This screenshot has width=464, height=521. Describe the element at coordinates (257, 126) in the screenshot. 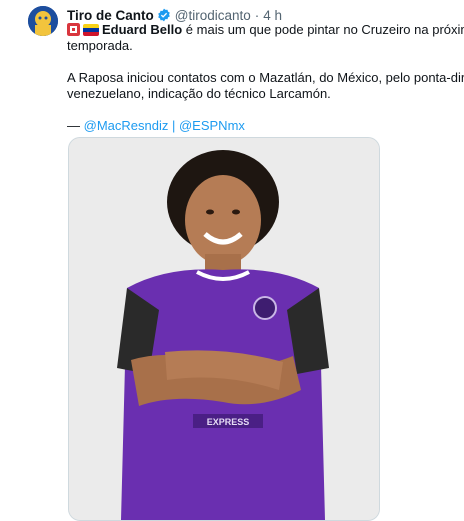

I see `tweet-credit: — @MacResndiz | @ESPNmx` at that location.